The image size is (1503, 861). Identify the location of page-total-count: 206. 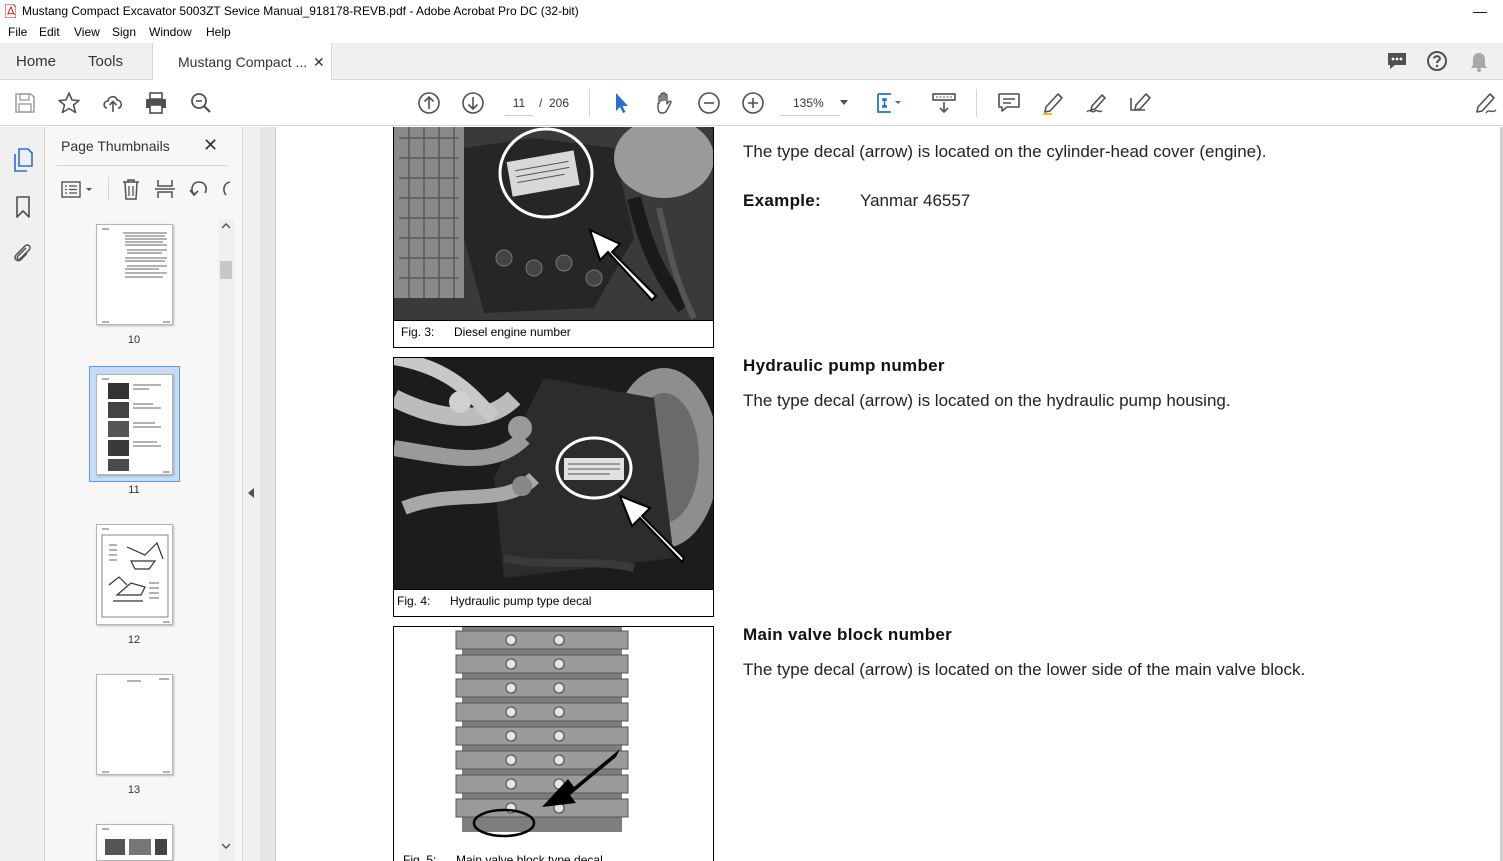
(559, 103).